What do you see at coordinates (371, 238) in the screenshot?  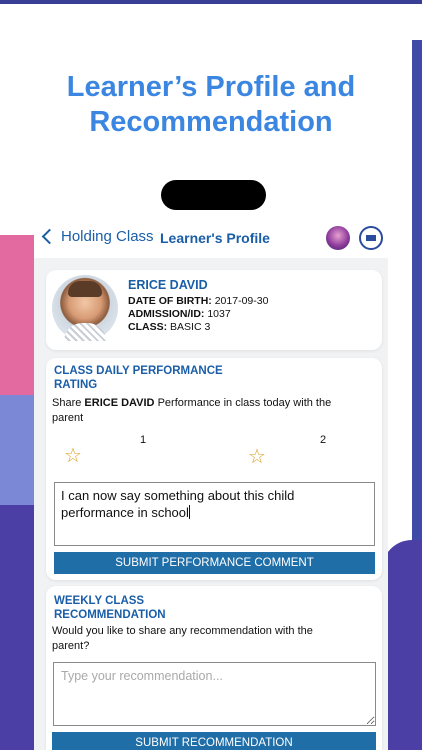 I see `school-logo-icon` at bounding box center [371, 238].